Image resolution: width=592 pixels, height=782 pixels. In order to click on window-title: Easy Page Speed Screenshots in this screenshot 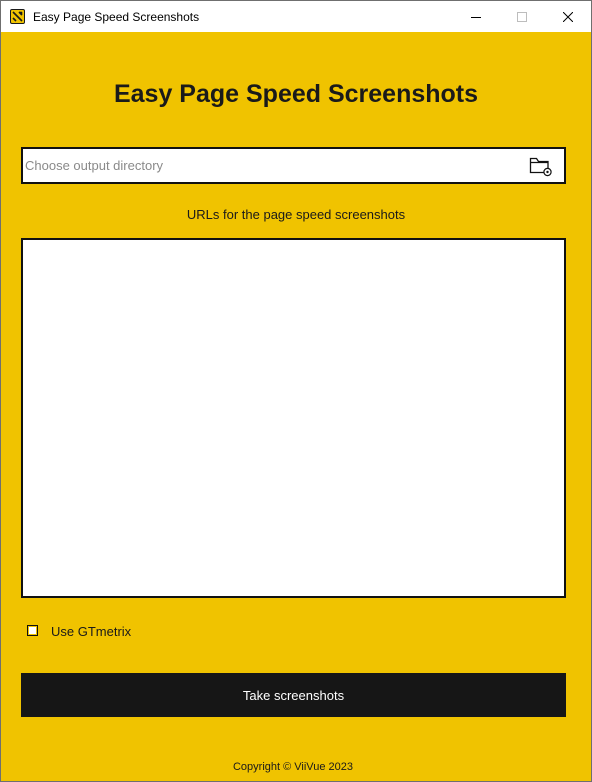, I will do `click(116, 17)`.